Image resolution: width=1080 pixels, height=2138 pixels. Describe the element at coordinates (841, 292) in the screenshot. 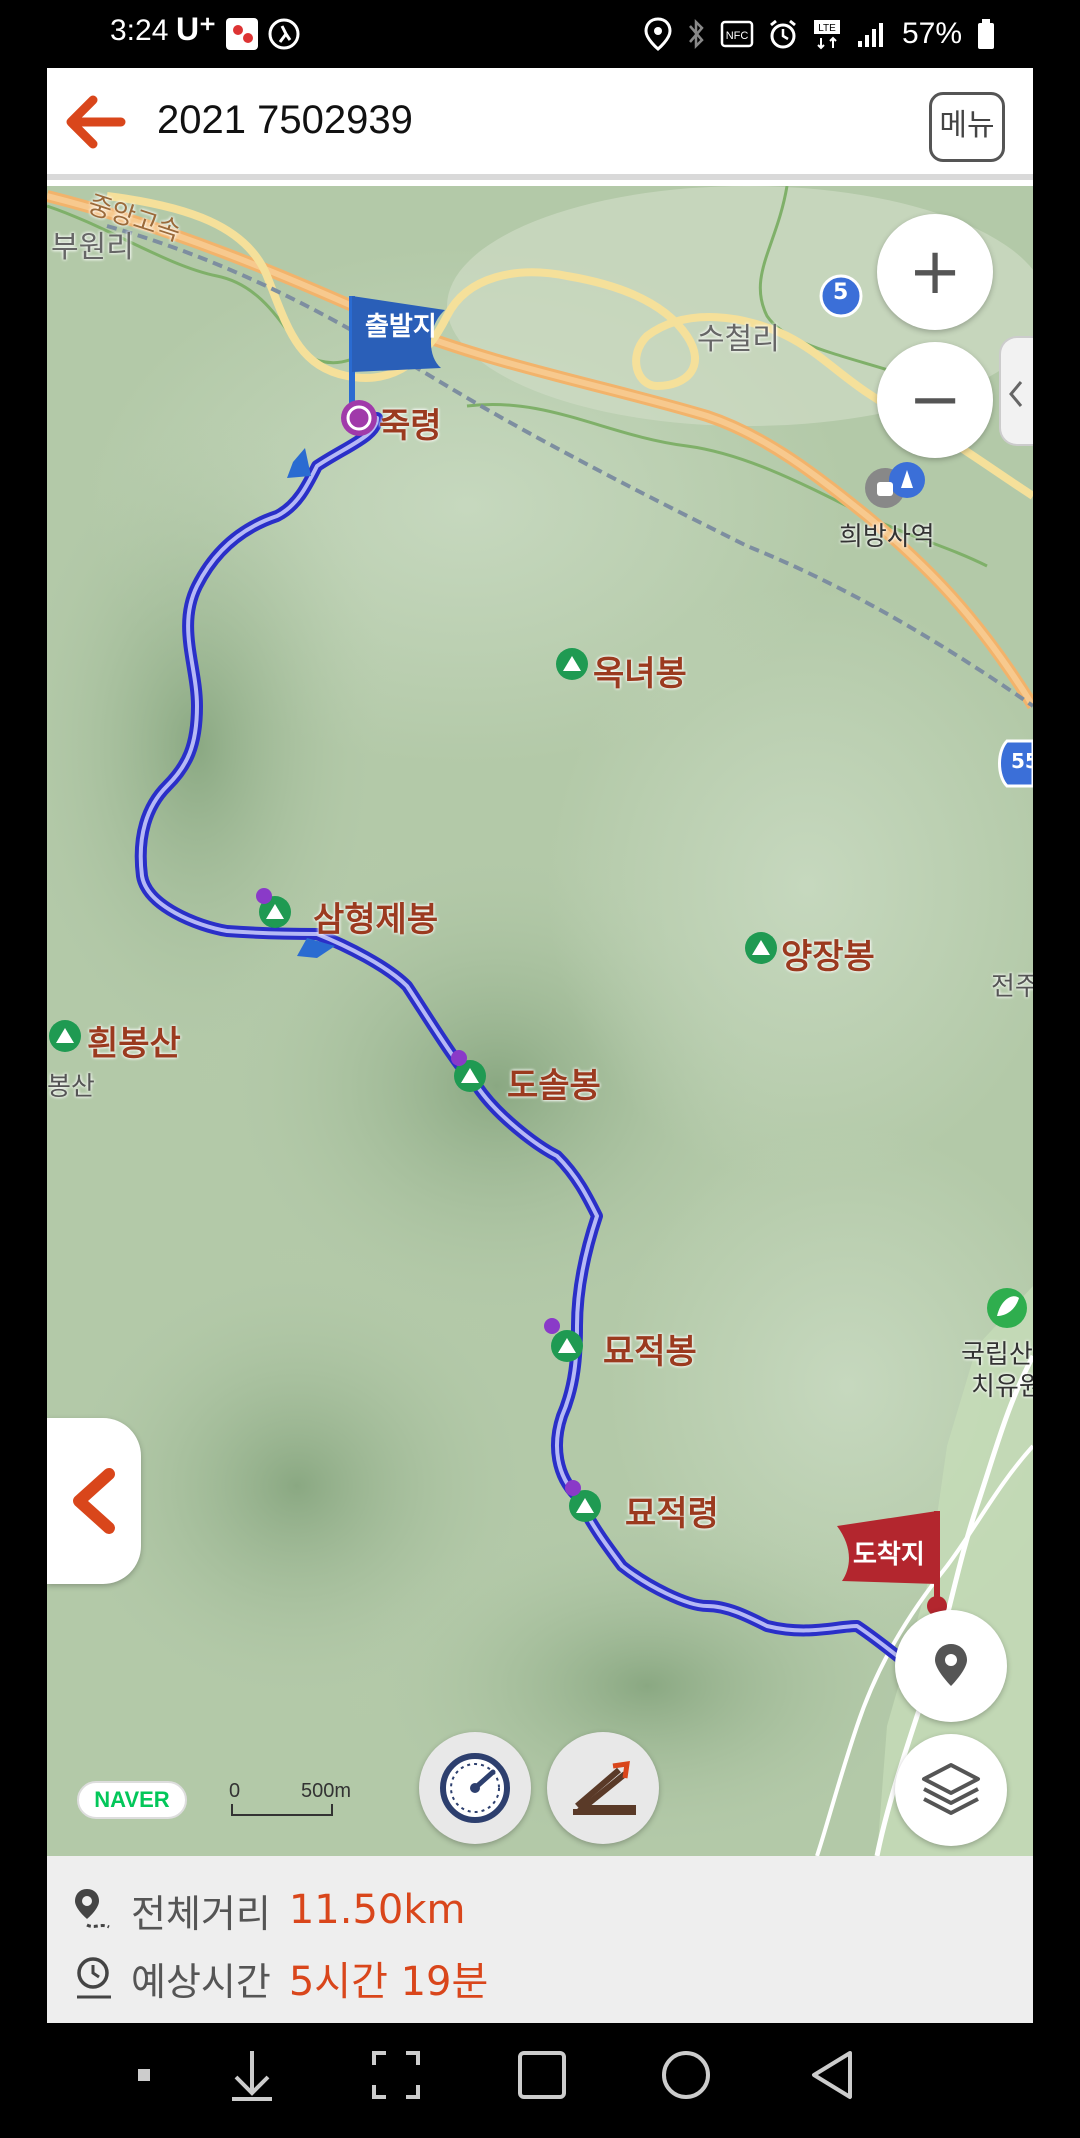

I see `road-badge-5: 5` at that location.